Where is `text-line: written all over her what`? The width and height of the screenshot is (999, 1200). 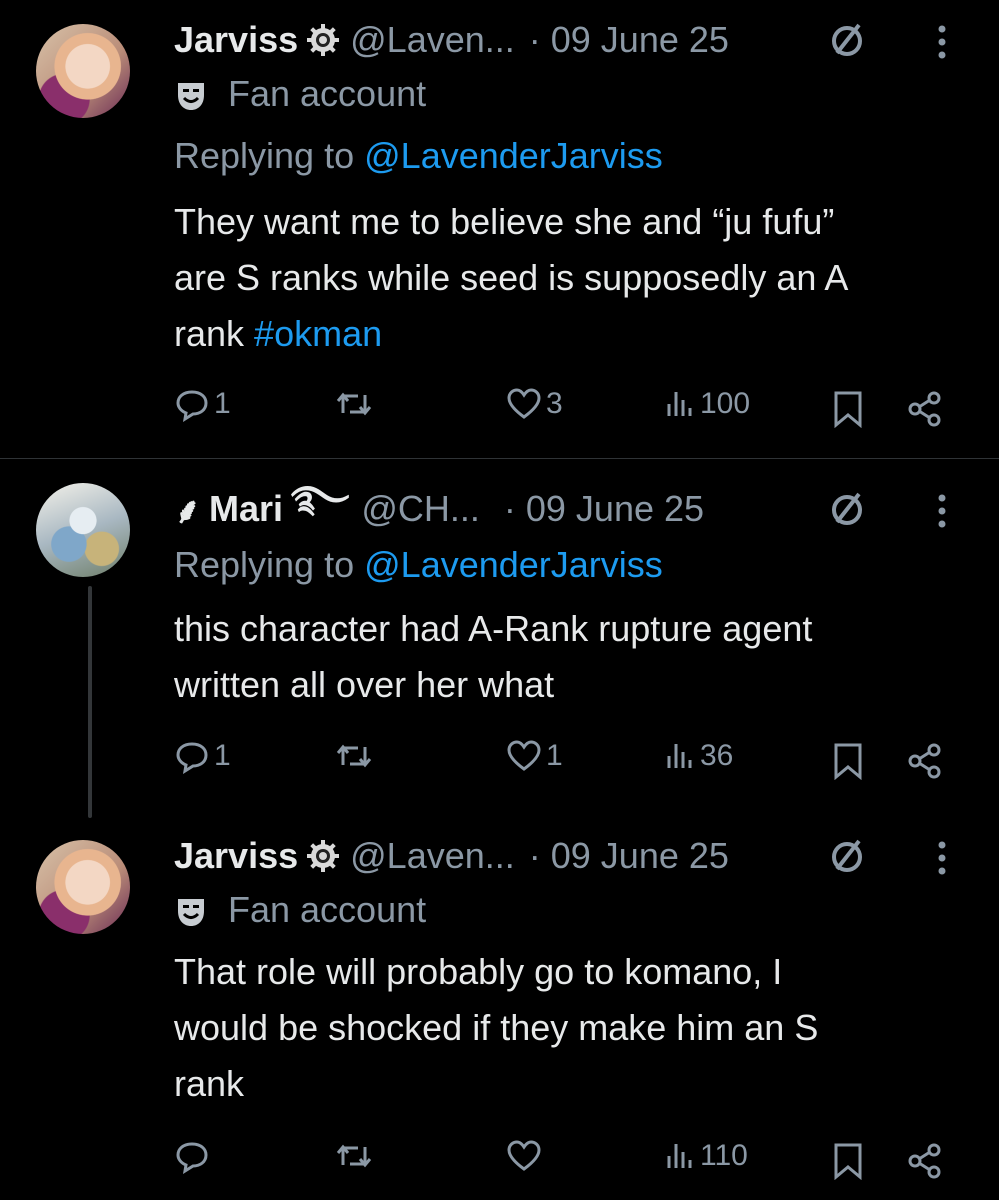
text-line: written all over her what is located at coordinates (364, 684).